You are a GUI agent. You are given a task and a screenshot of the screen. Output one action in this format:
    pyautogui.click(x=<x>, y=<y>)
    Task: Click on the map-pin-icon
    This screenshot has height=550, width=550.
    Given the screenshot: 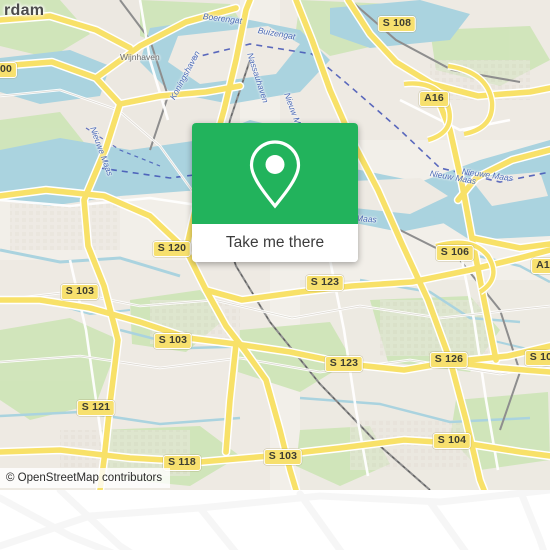 What is the action you would take?
    pyautogui.click(x=275, y=174)
    